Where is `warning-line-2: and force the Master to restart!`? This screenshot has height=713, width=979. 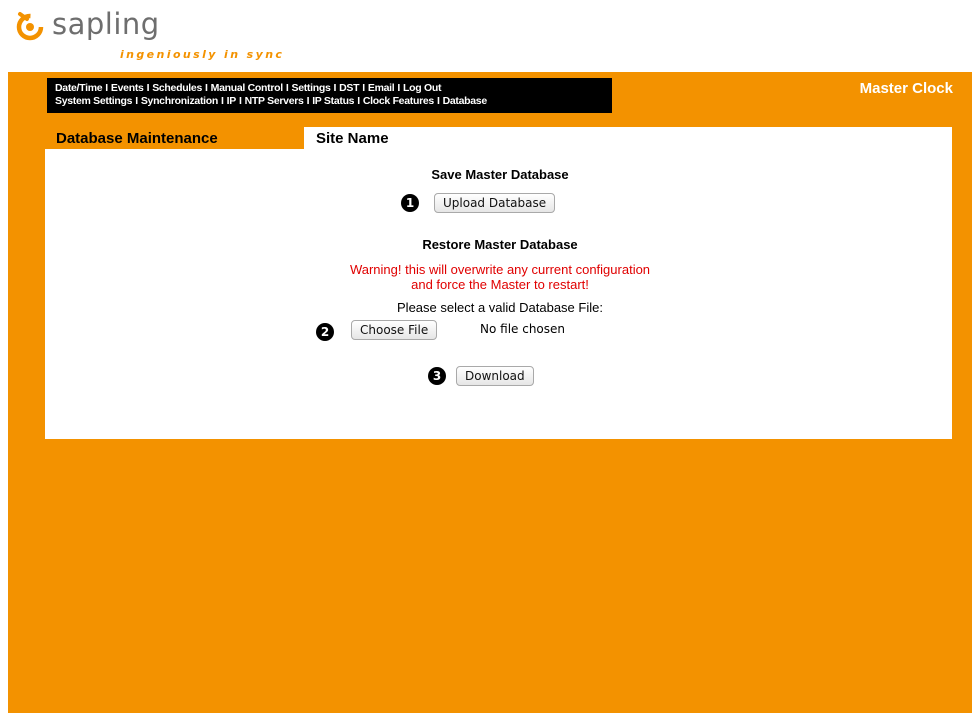 warning-line-2: and force the Master to restart! is located at coordinates (500, 284).